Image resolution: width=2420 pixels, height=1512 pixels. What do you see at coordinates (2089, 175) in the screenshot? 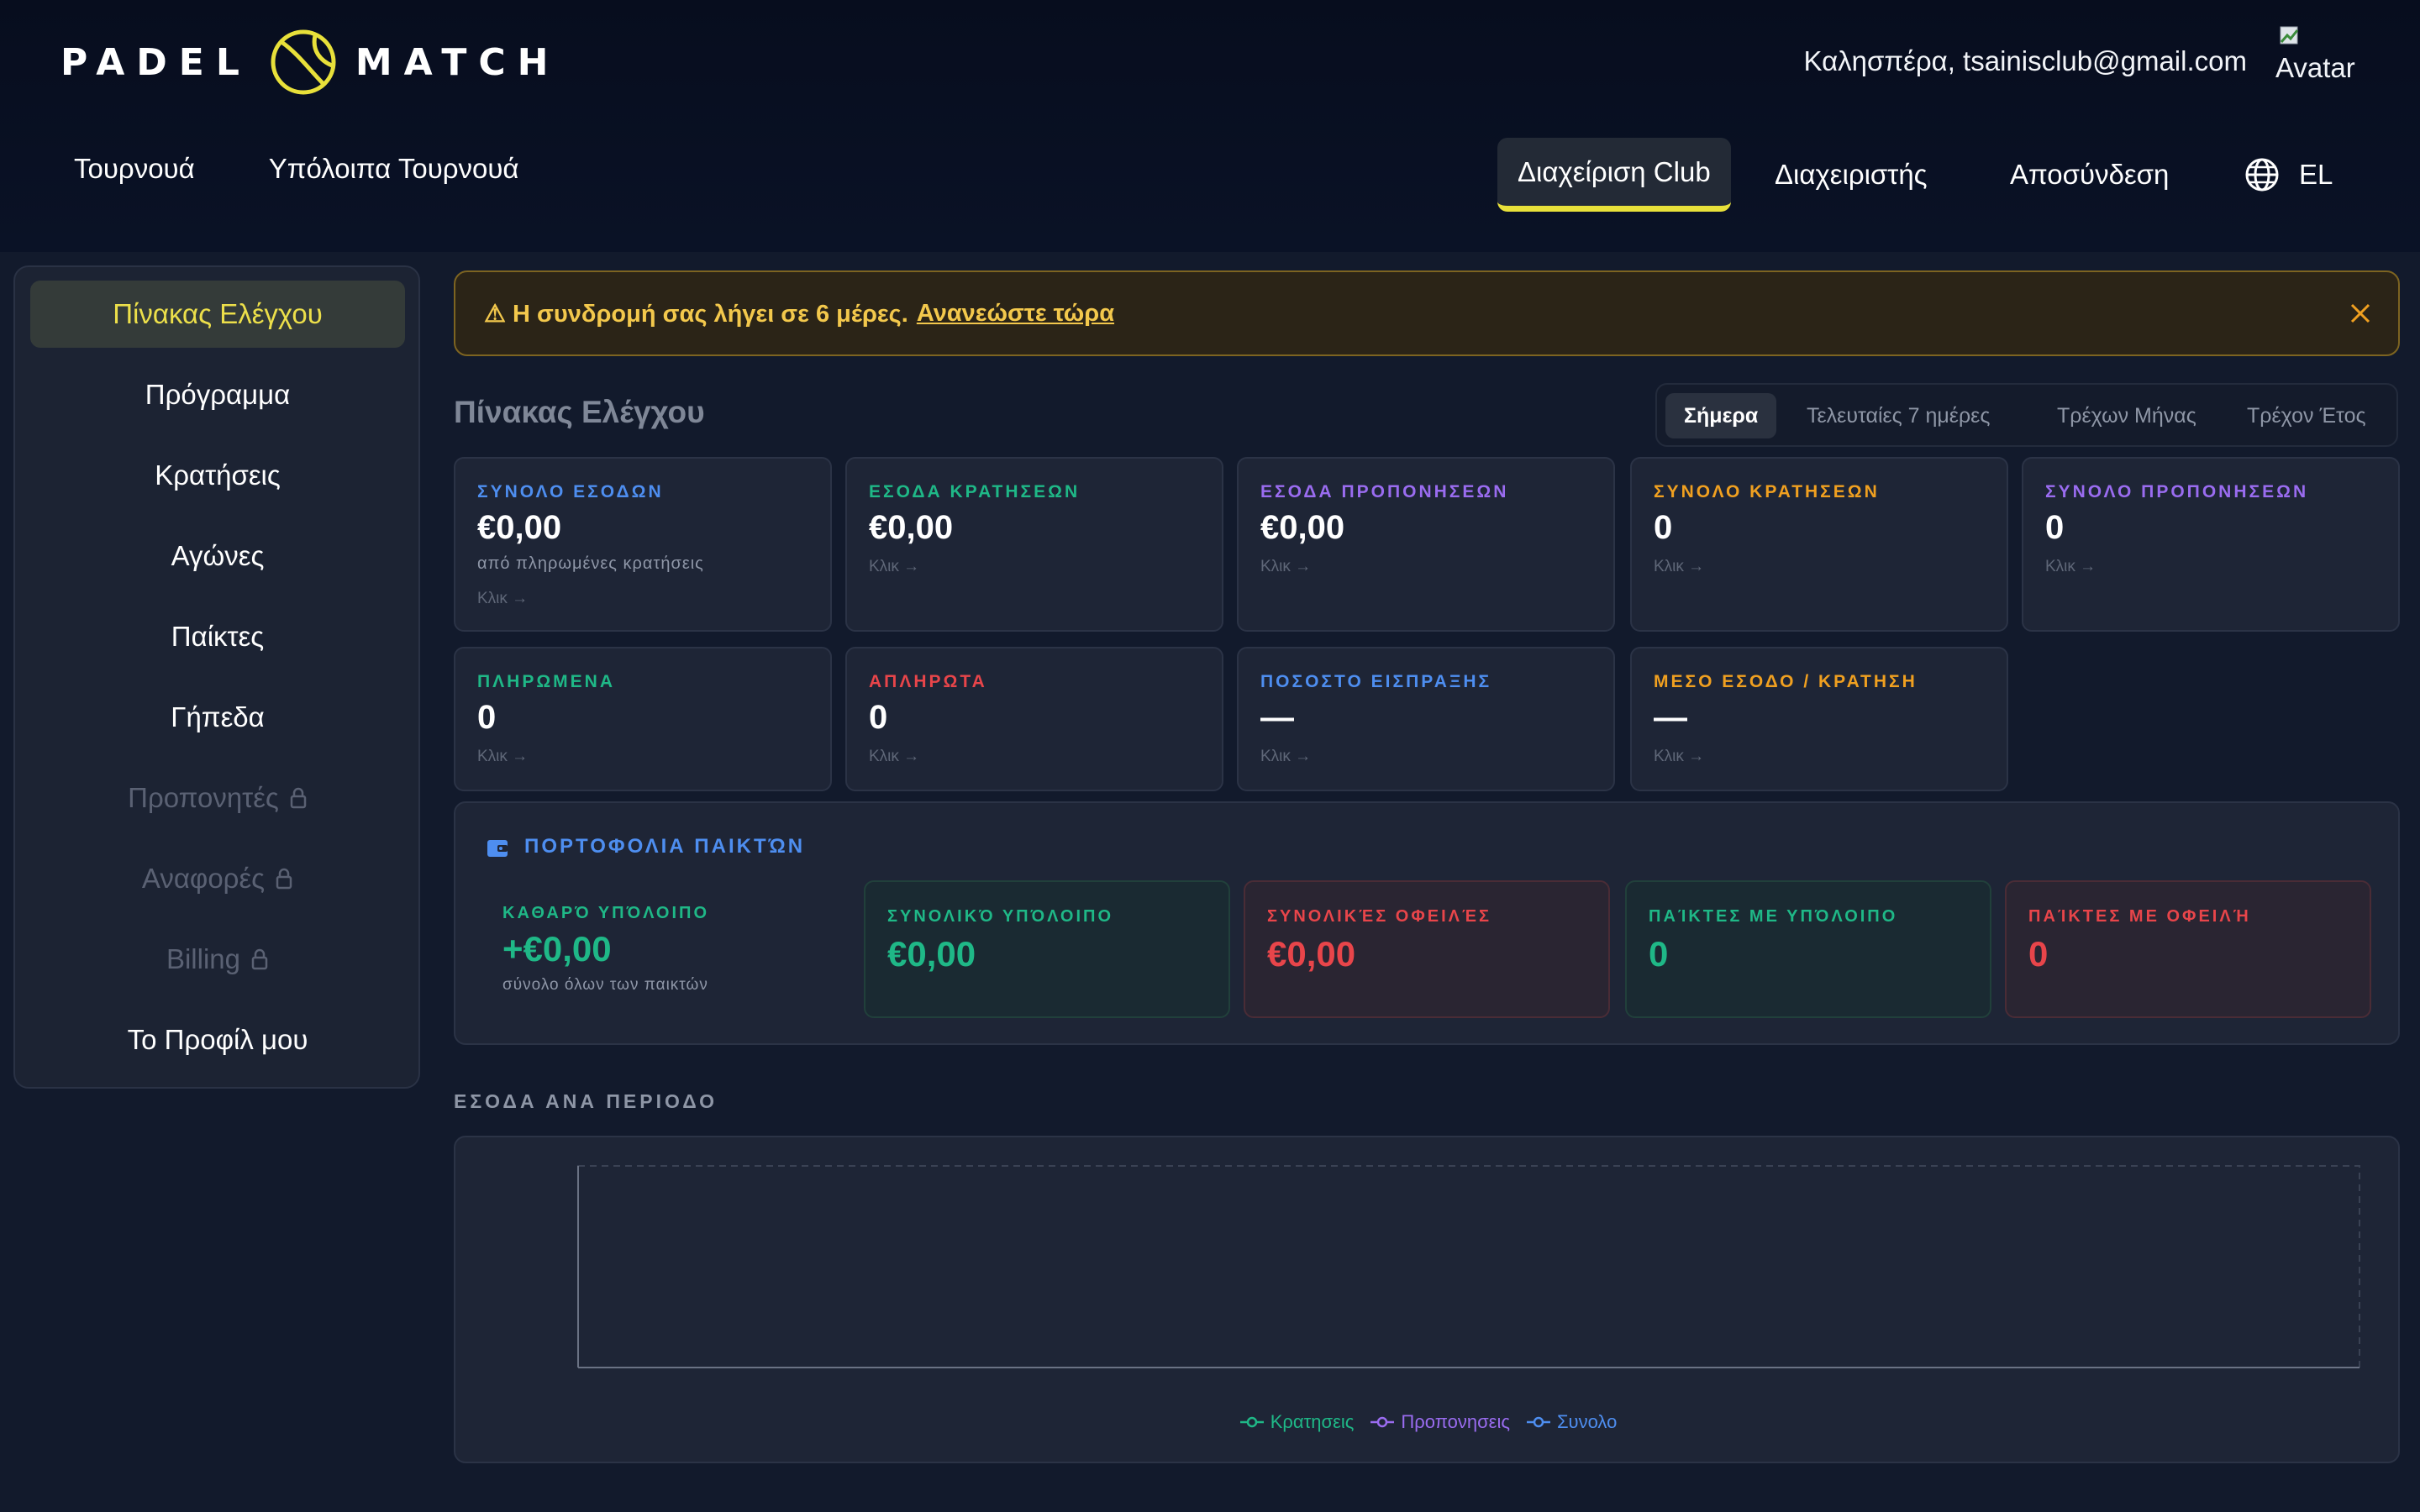
I see `nav-logout: Αποσύνδεση` at bounding box center [2089, 175].